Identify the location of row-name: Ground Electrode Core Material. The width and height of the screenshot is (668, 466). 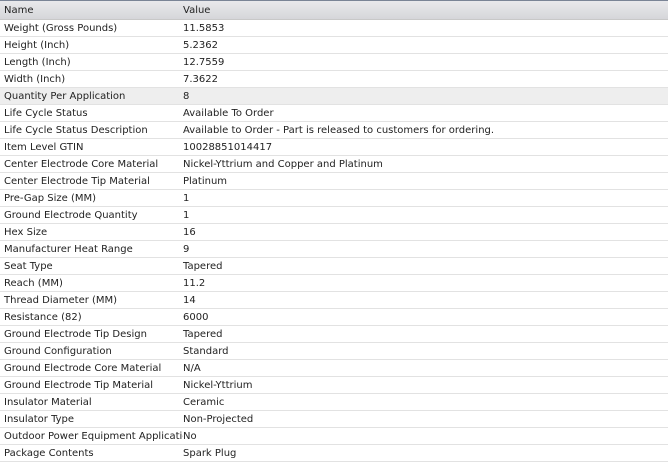
(83, 368).